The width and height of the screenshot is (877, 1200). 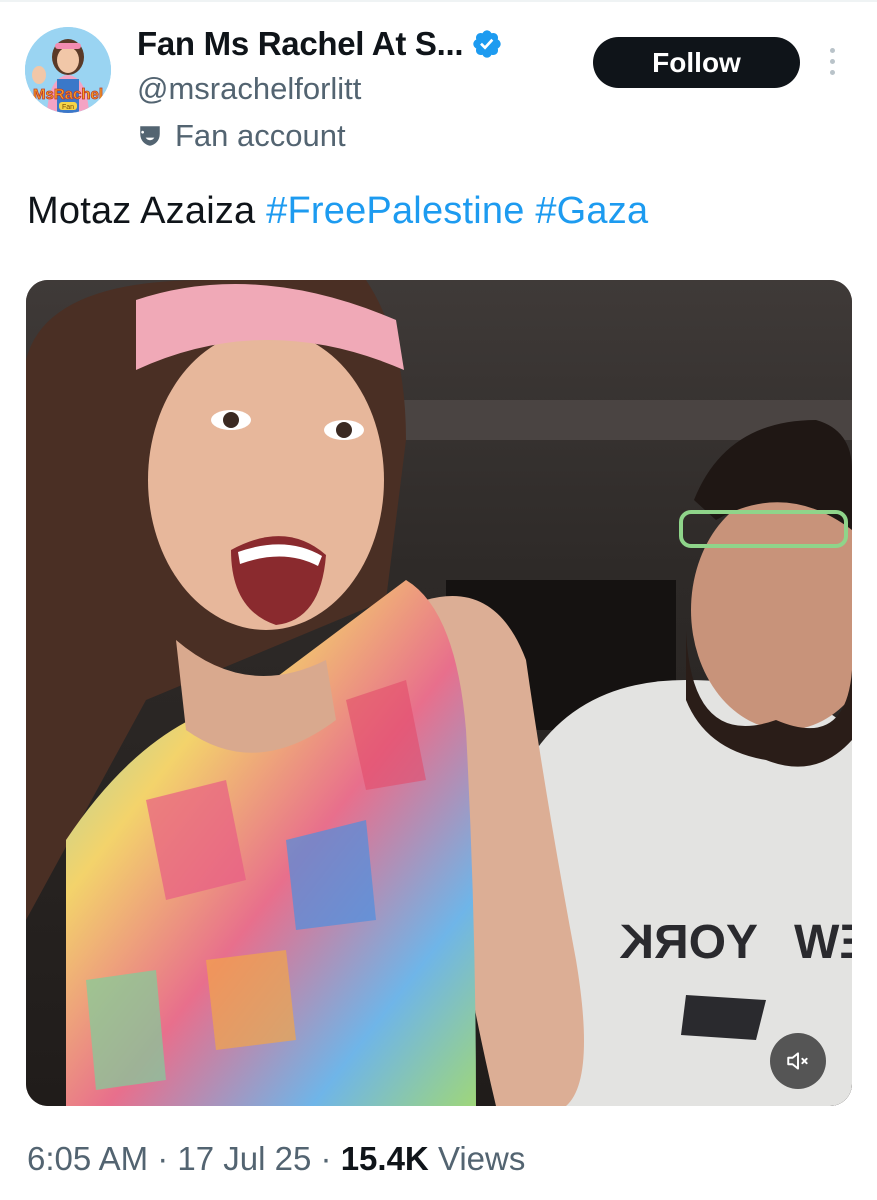 I want to click on shirt-text-new: NEW, so click(x=822, y=942).